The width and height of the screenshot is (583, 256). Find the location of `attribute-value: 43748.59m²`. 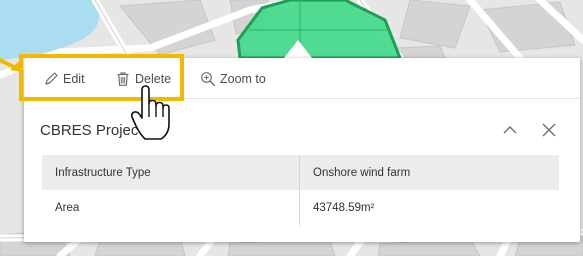

attribute-value: 43748.59m² is located at coordinates (344, 207).